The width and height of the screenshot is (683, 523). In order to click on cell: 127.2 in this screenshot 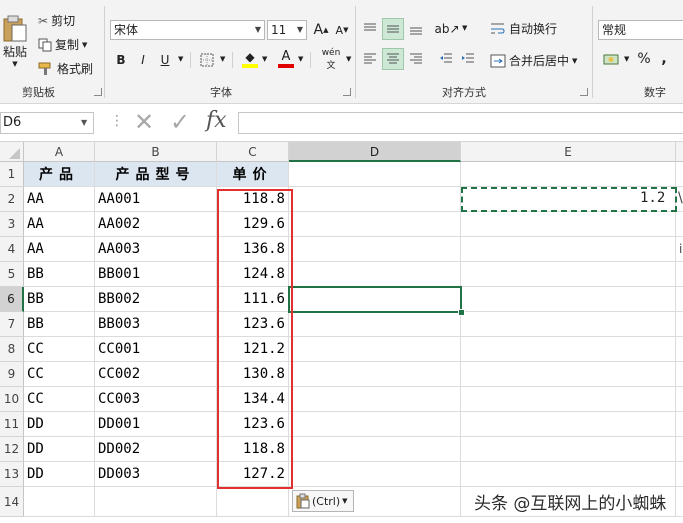, I will do `click(253, 474)`.